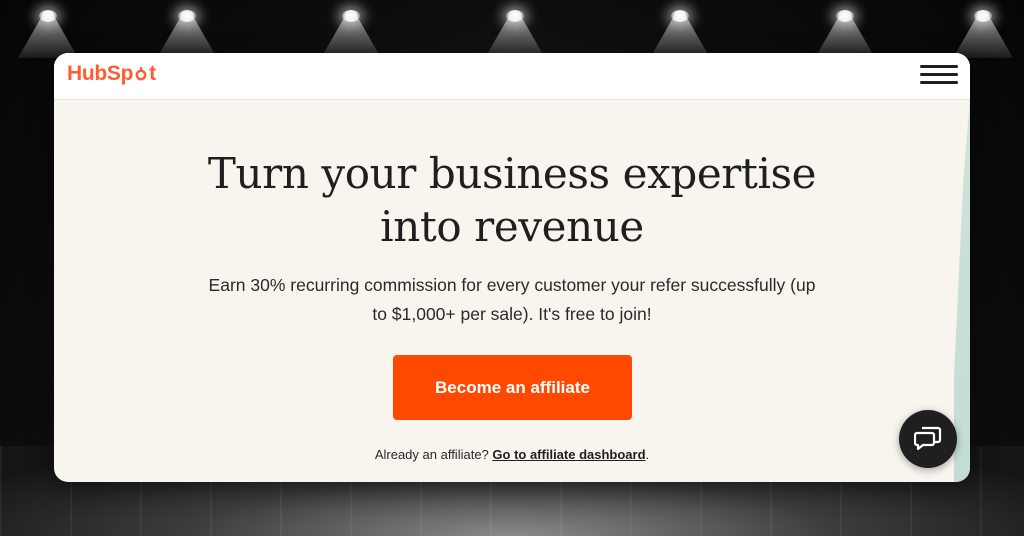 The height and width of the screenshot is (536, 1024). What do you see at coordinates (431, 454) in the screenshot?
I see `existing-affiliate-prefix: Already an affiliate?` at bounding box center [431, 454].